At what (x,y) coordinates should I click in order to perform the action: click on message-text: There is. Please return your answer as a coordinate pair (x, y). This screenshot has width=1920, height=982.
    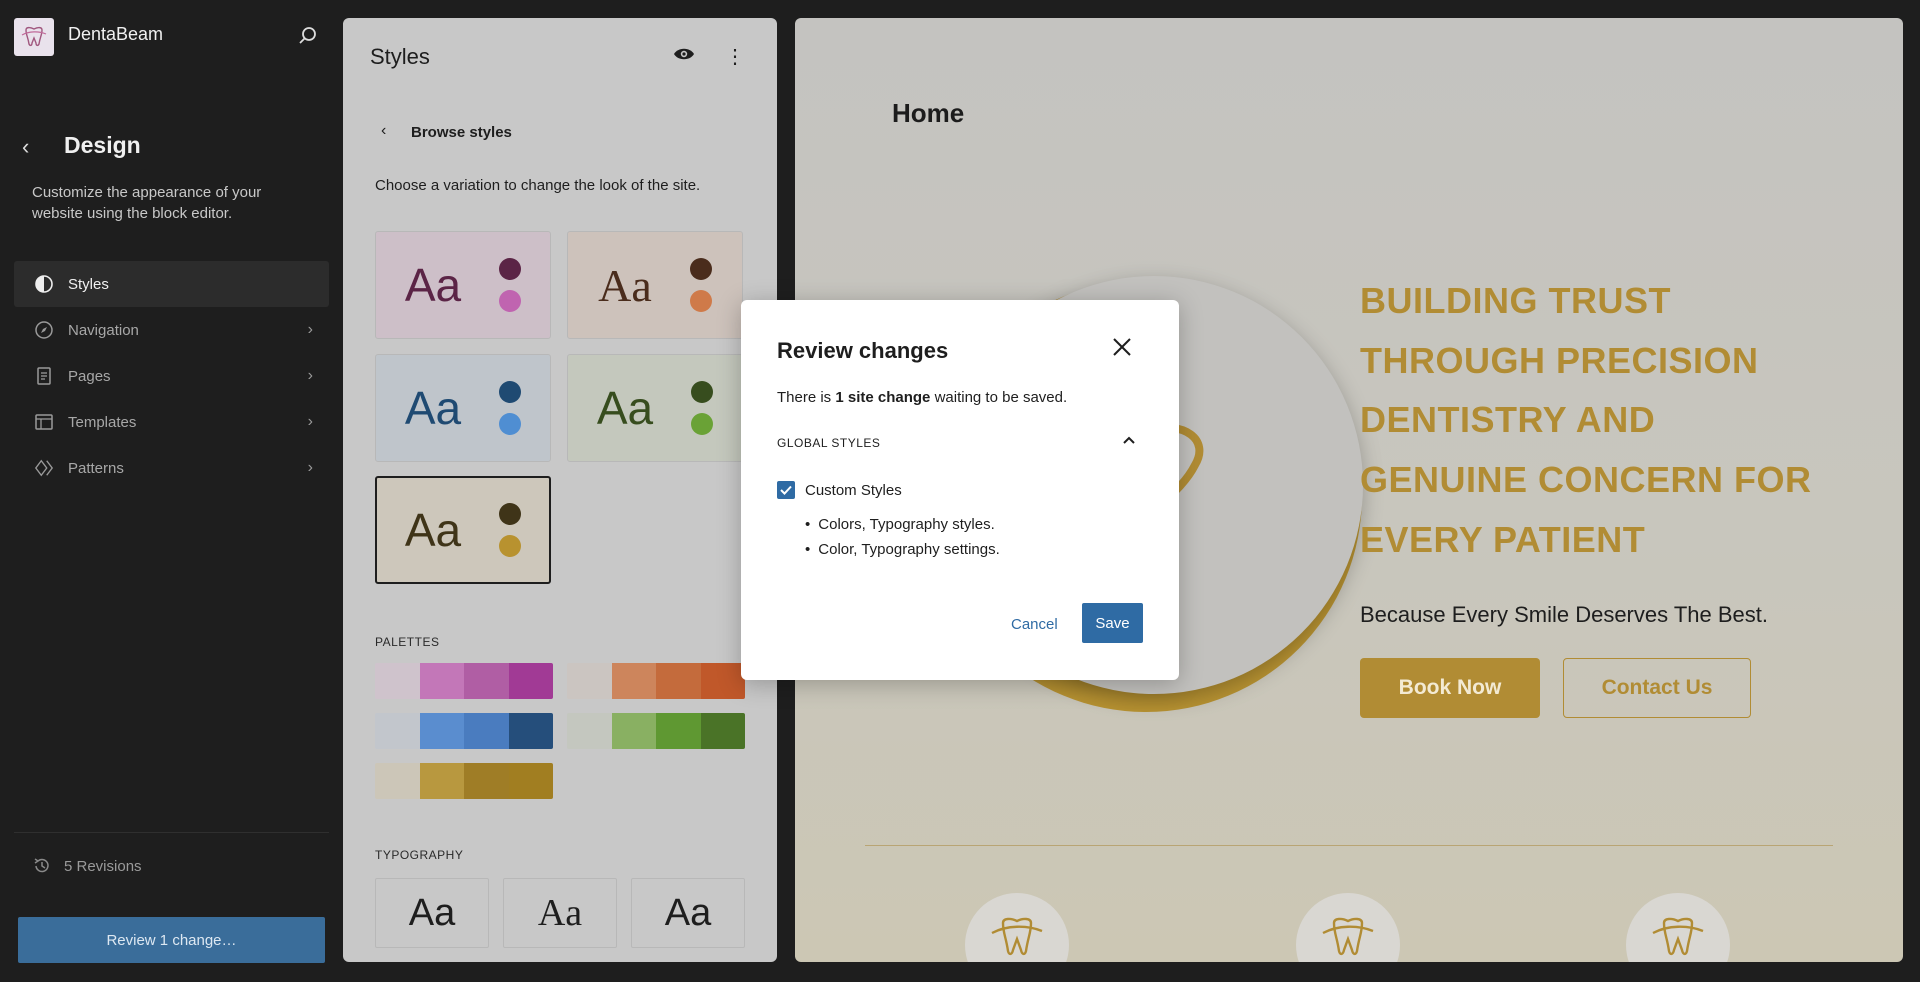
    Looking at the image, I should click on (806, 397).